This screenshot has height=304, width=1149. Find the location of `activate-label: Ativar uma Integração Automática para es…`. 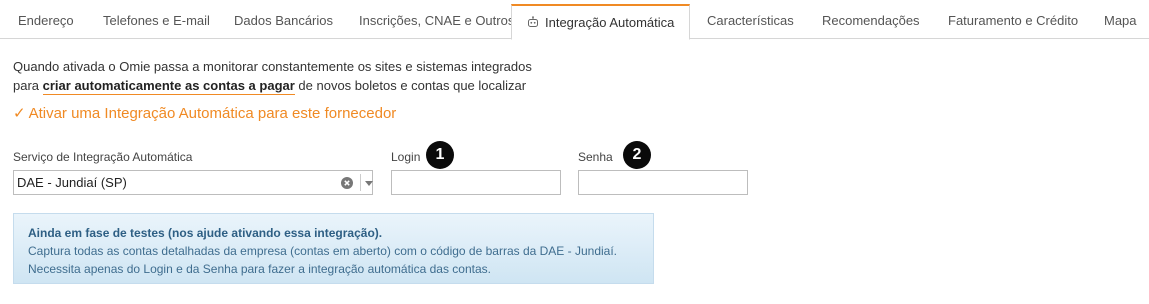

activate-label: Ativar uma Integração Automática para es… is located at coordinates (212, 113).